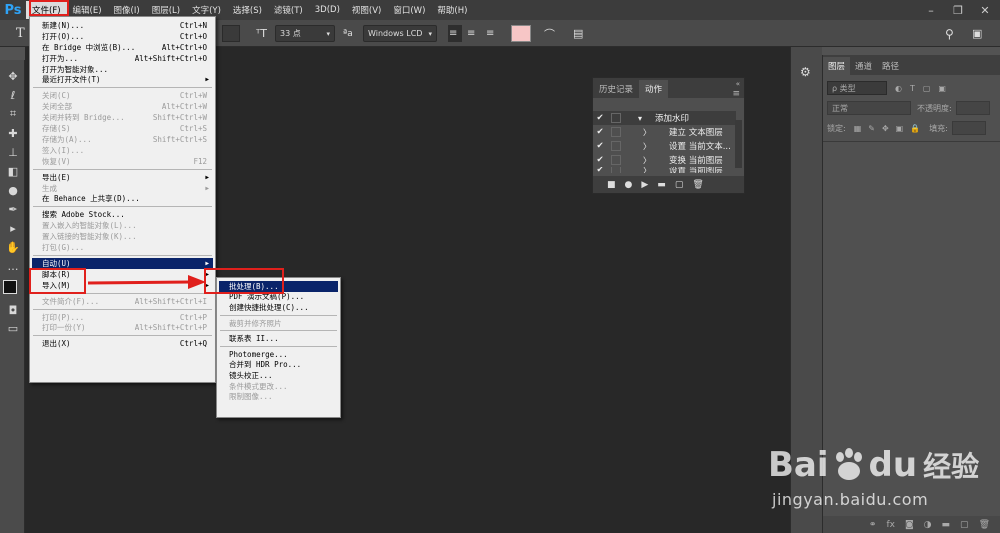  Describe the element at coordinates (629, 185) in the screenshot. I see `record-icon: ●` at that location.